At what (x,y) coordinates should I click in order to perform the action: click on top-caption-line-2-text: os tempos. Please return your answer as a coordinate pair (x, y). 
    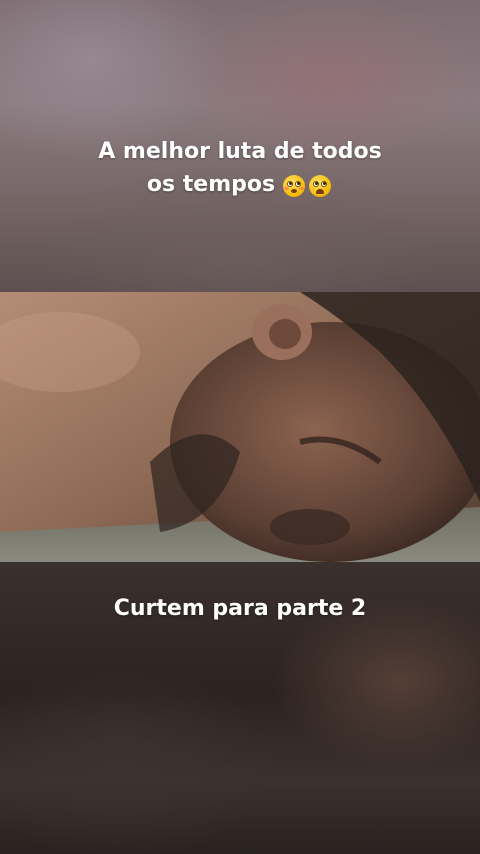
    Looking at the image, I should click on (211, 184).